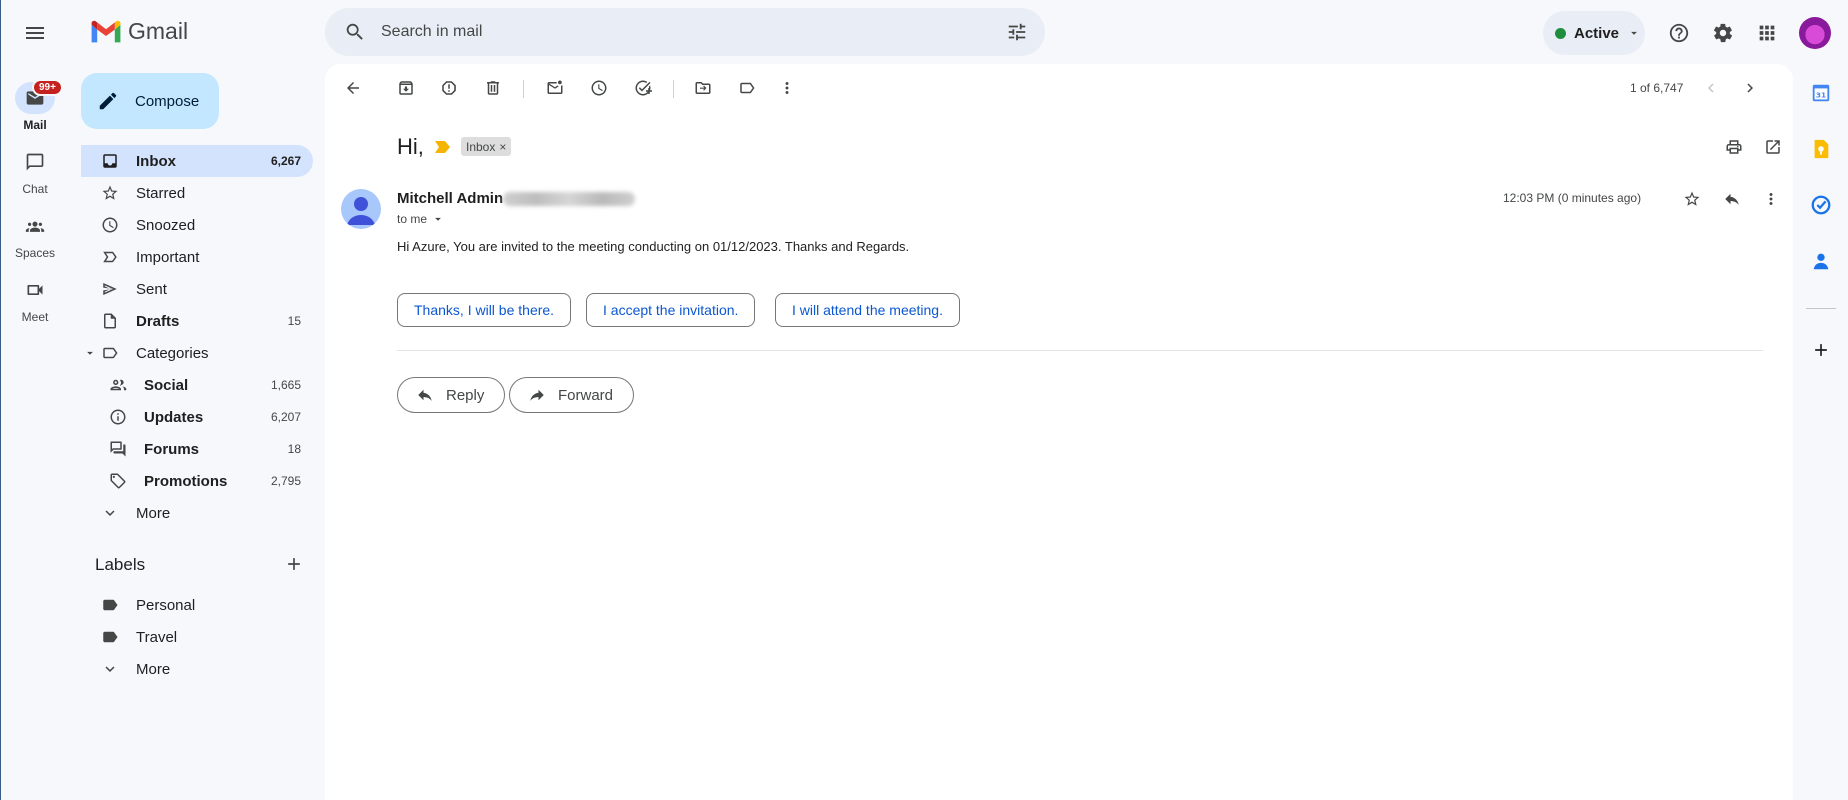 This screenshot has height=800, width=1848. Describe the element at coordinates (197, 257) in the screenshot. I see `nav-item-important: Important` at that location.